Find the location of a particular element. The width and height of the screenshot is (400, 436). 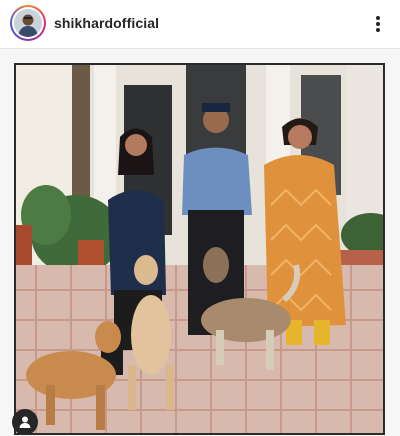

avatar is located at coordinates (28, 23).